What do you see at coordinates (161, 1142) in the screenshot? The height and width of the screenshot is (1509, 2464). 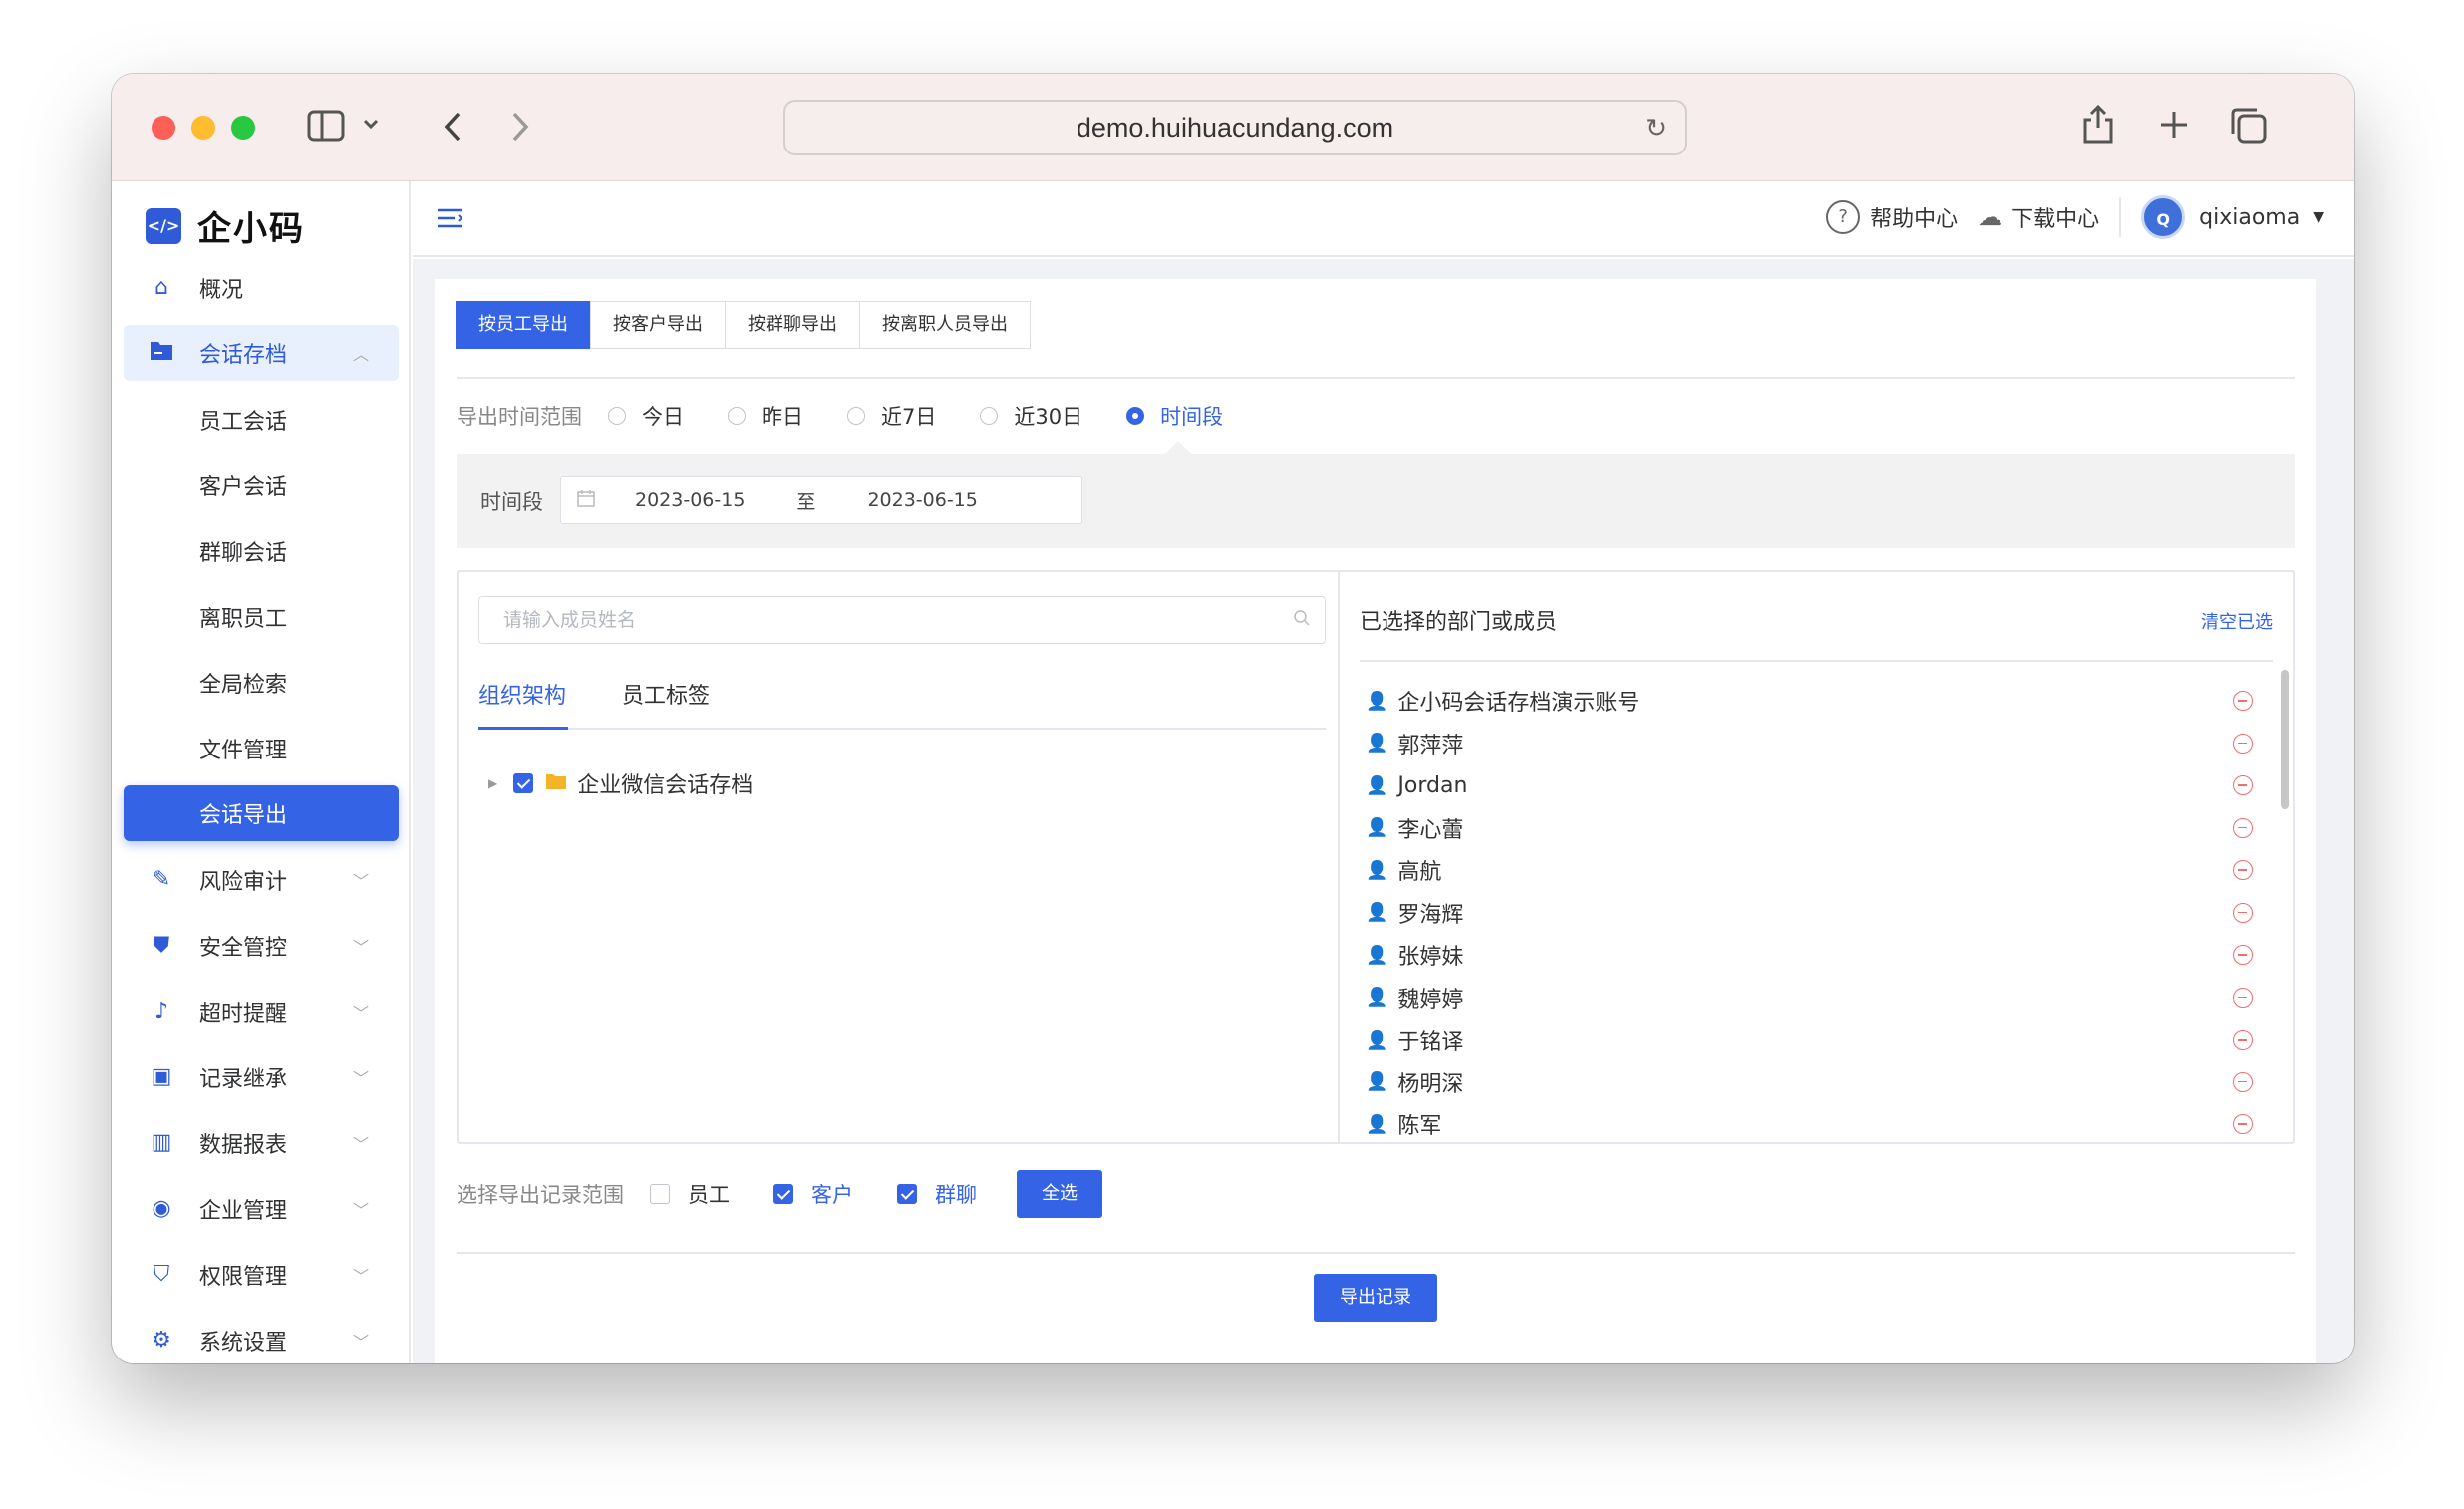 I see `chart-icon: ▥` at bounding box center [161, 1142].